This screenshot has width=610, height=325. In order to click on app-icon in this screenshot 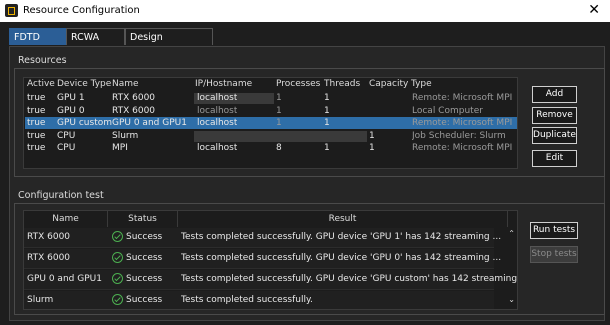, I will do `click(11, 10)`.